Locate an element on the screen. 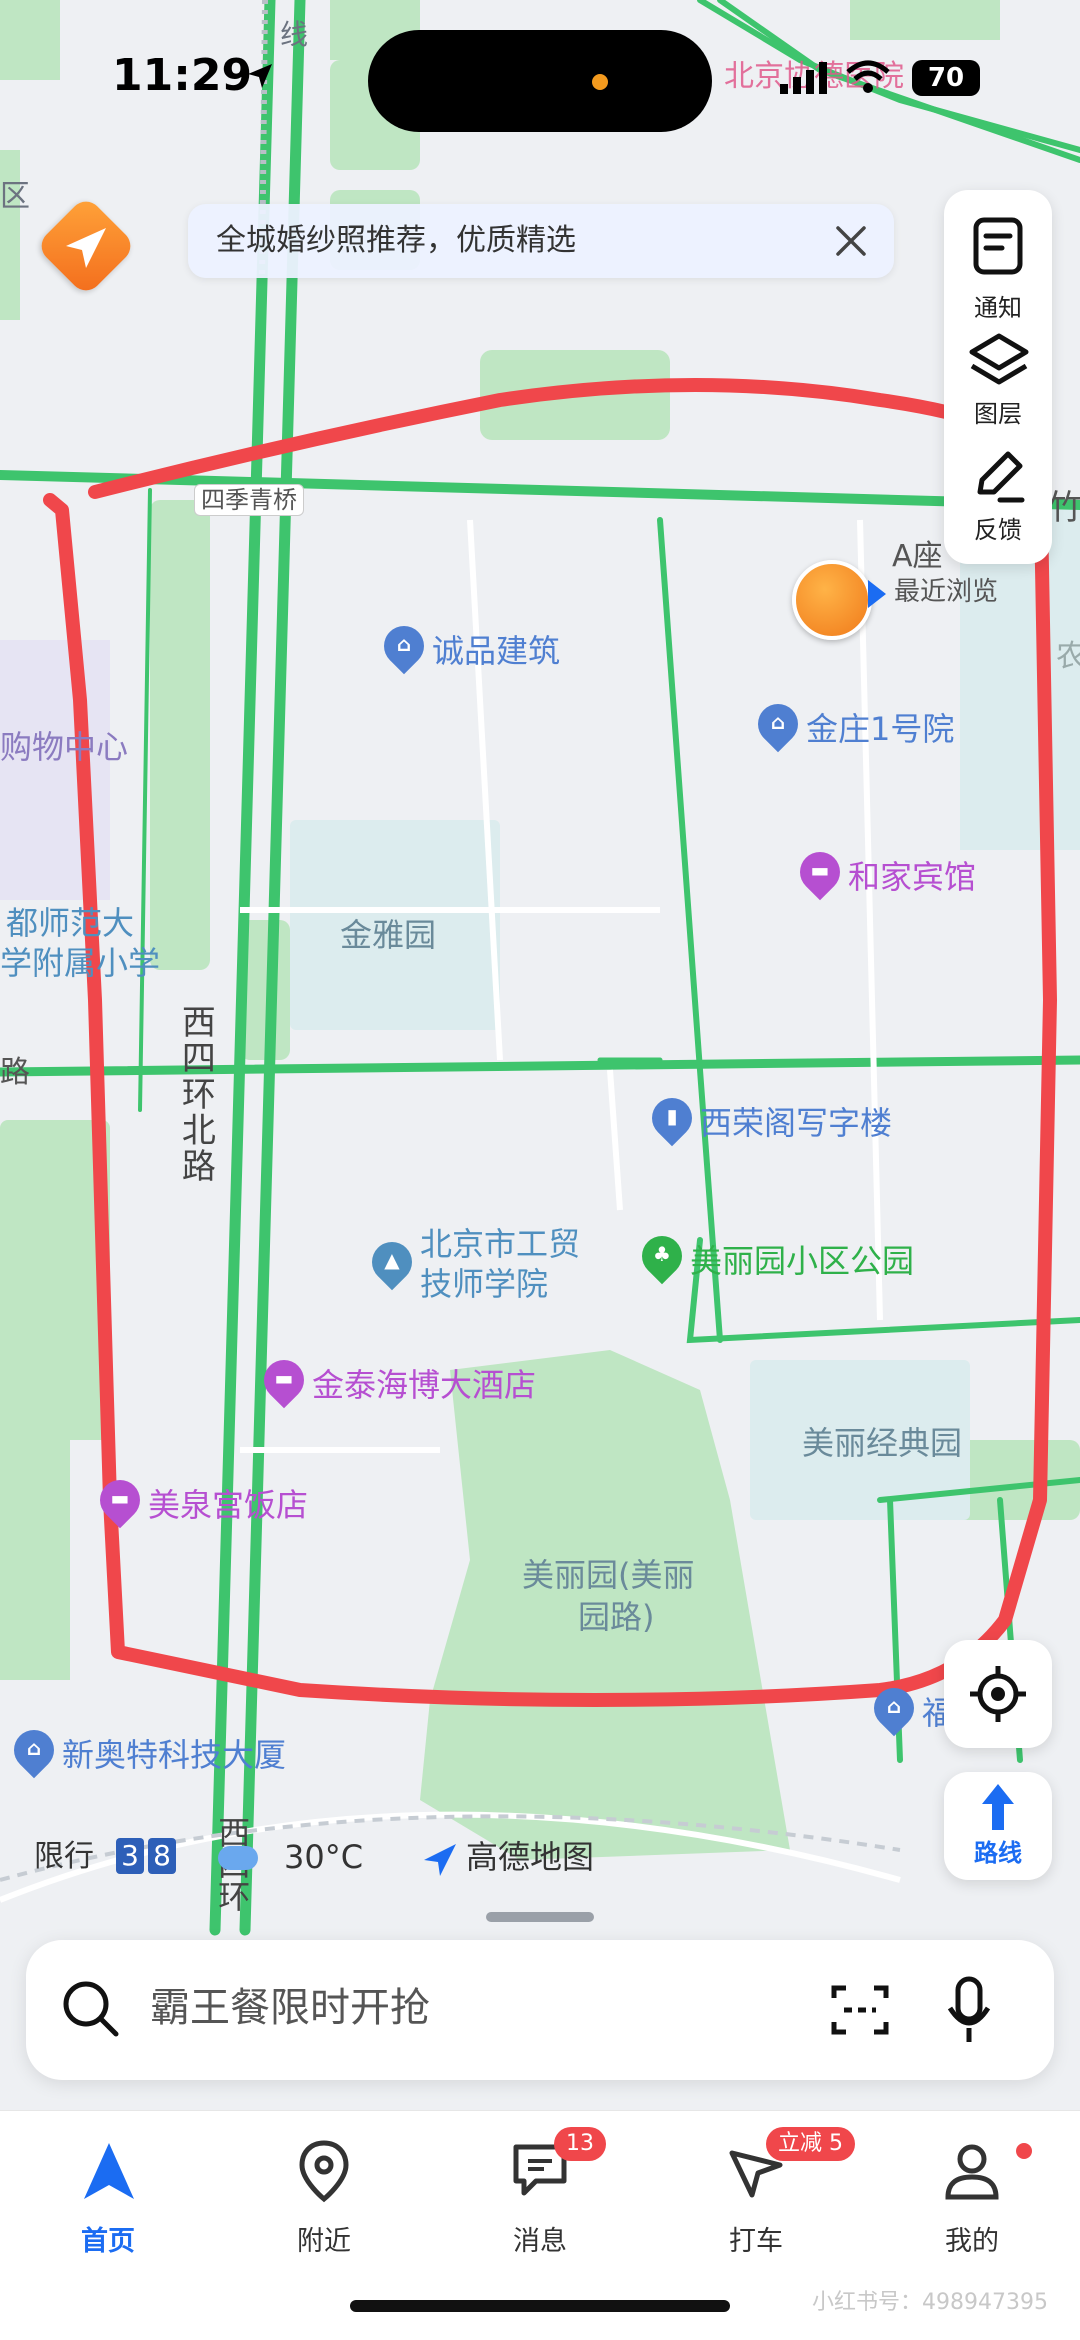 The image size is (1080, 2340). route-arrow-icon is located at coordinates (998, 1807).